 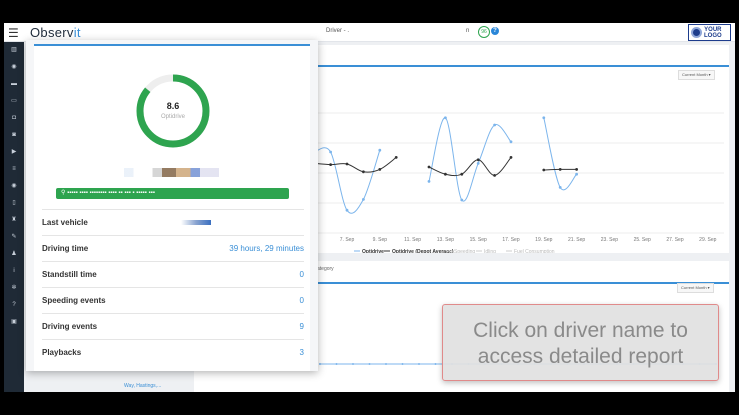 What do you see at coordinates (609, 240) in the screenshot?
I see `x-tick-label: 23. Sep` at bounding box center [609, 240].